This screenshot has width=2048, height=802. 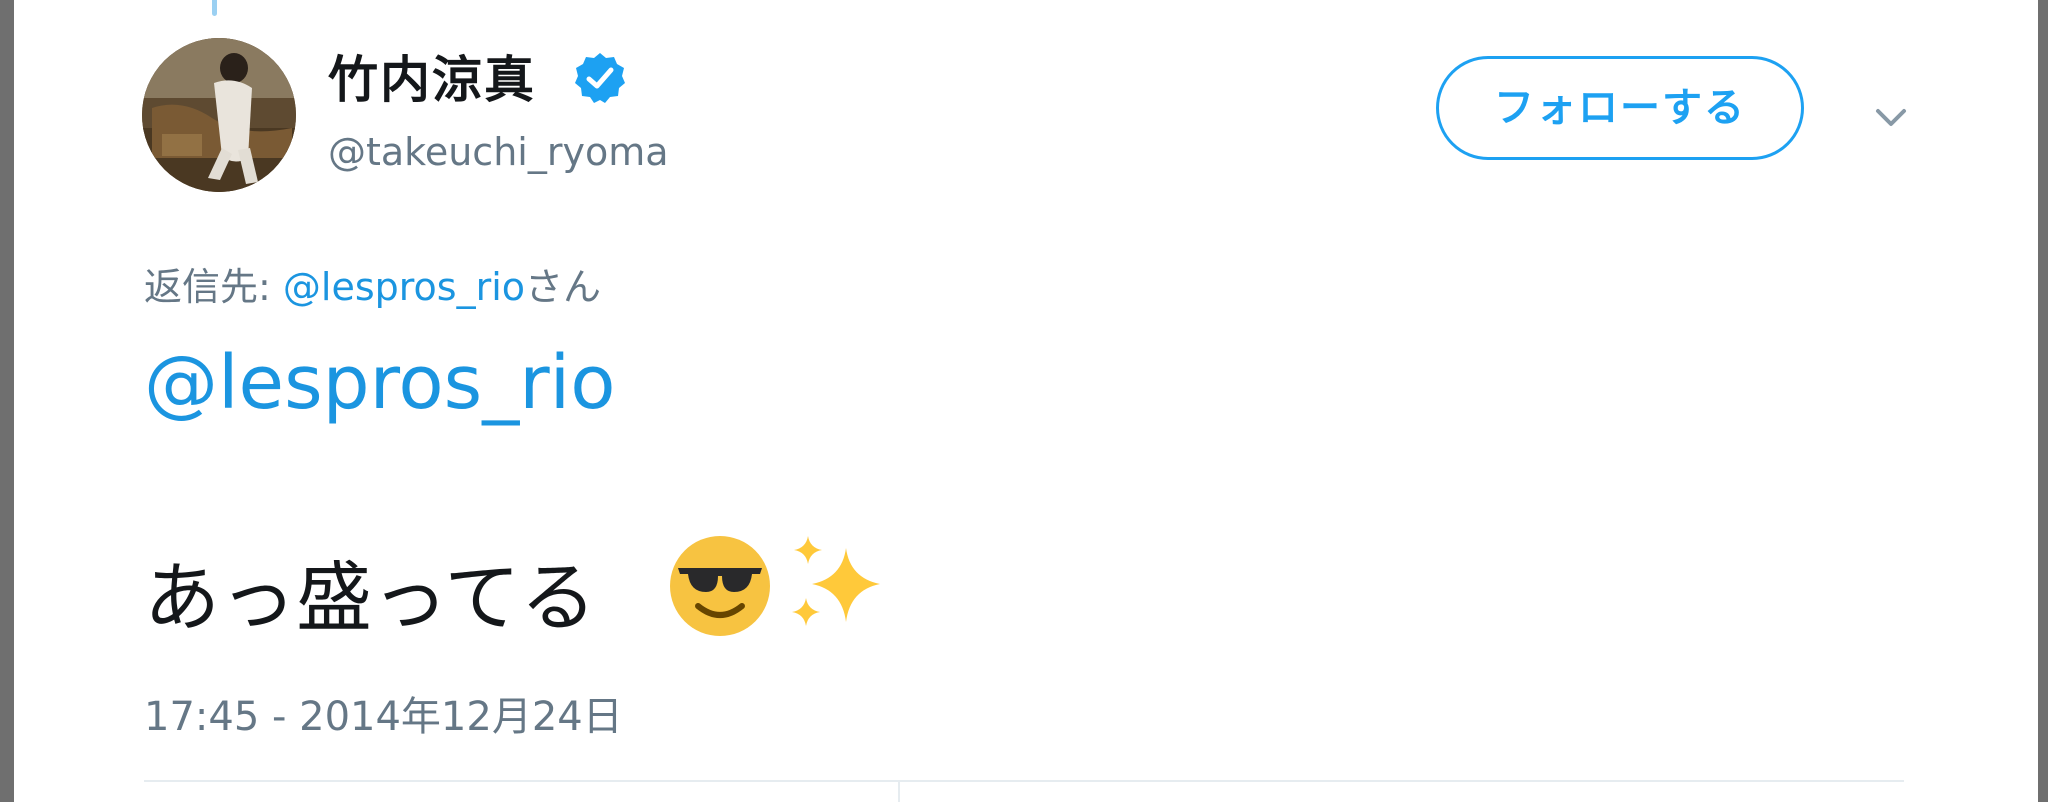 What do you see at coordinates (432, 76) in the screenshot?
I see `display-name: 竹内涼真` at bounding box center [432, 76].